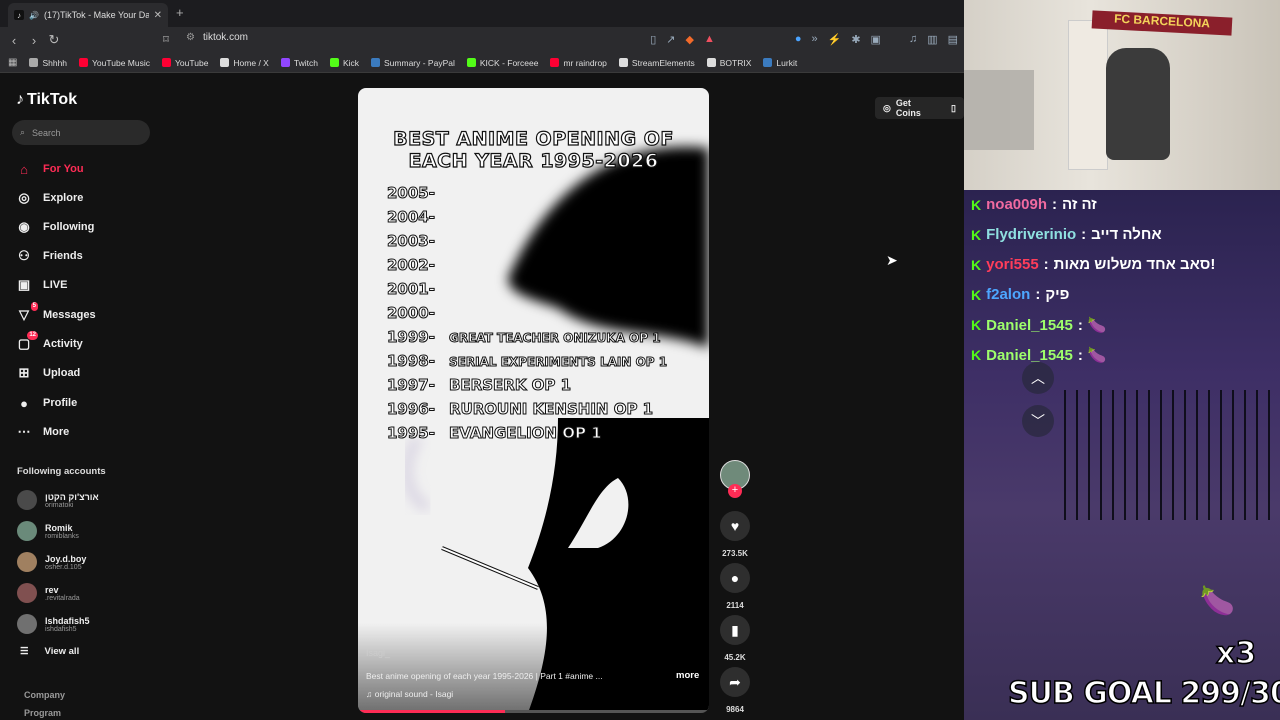 The image size is (1280, 720). I want to click on rewards-icon: ▲, so click(709, 39).